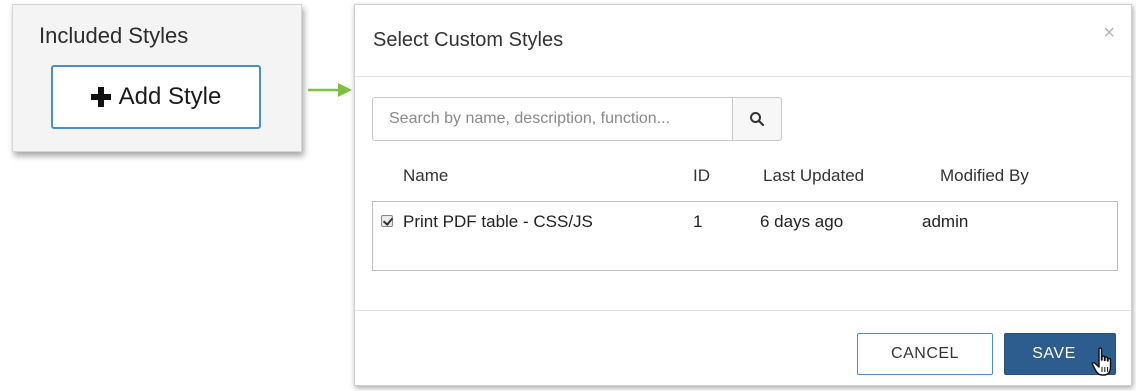 The height and width of the screenshot is (391, 1136). I want to click on row-name: Print PDF table - CSS/JS, so click(498, 221).